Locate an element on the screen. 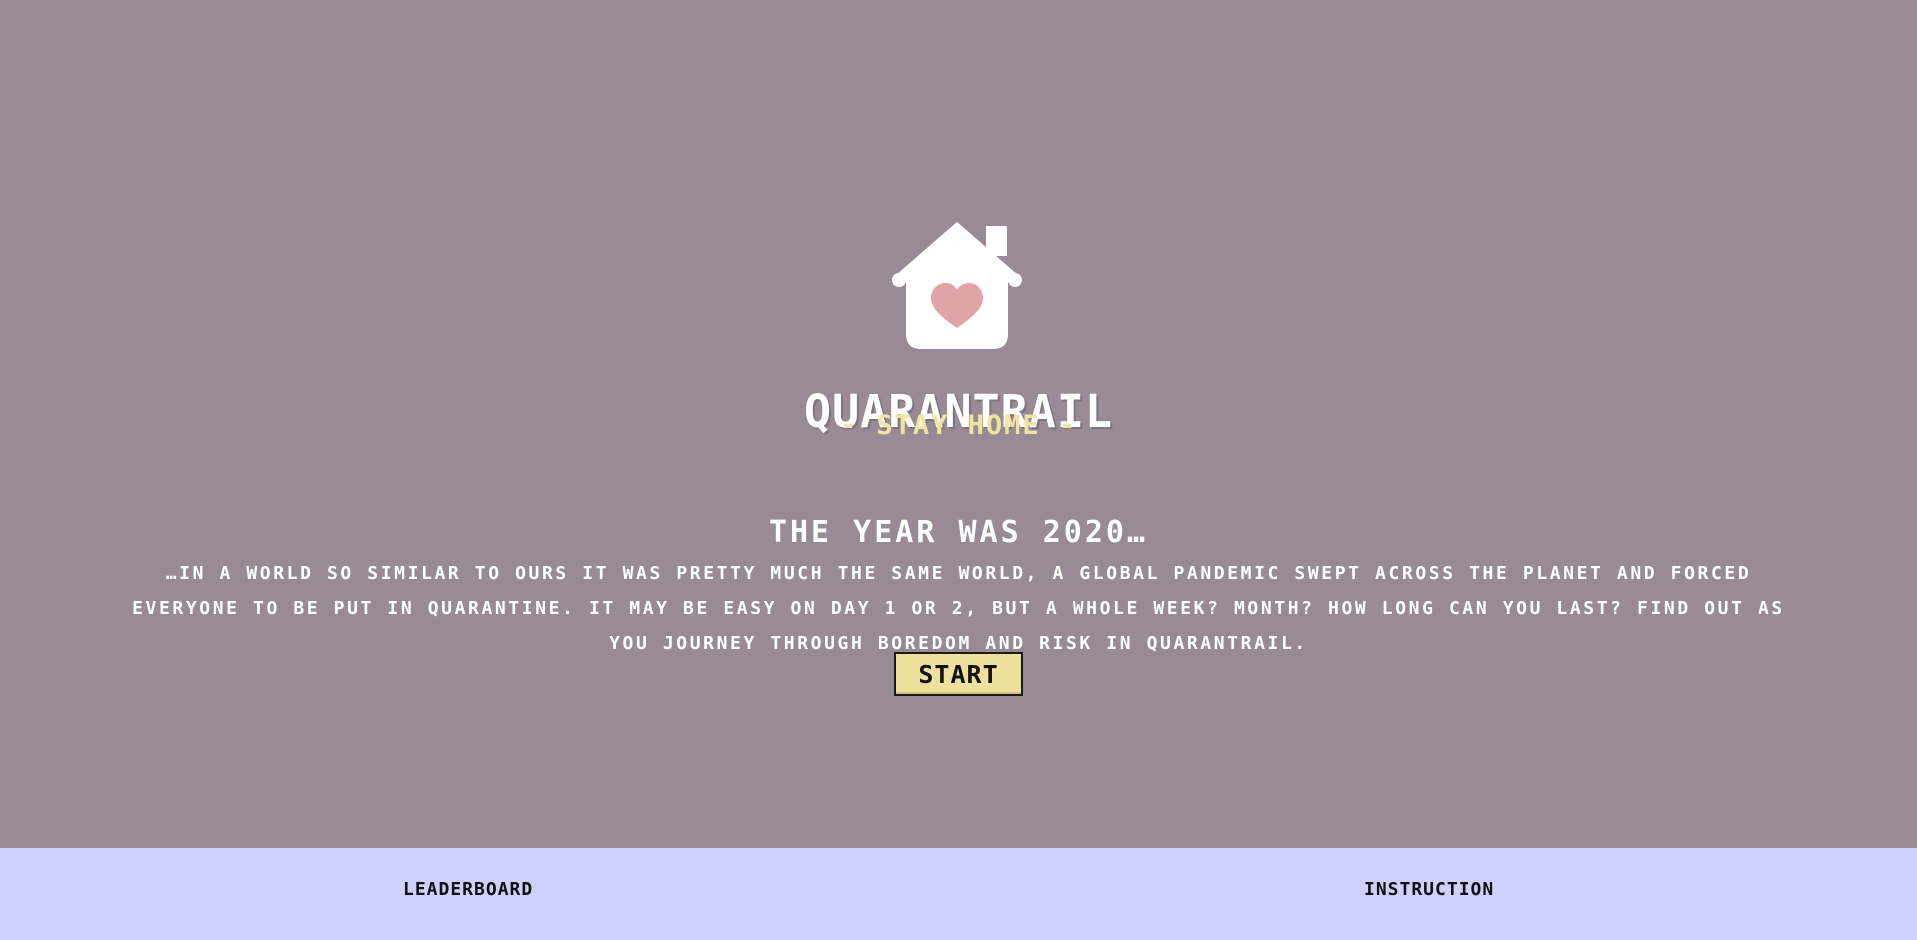  house-heart-icon is located at coordinates (957, 285).